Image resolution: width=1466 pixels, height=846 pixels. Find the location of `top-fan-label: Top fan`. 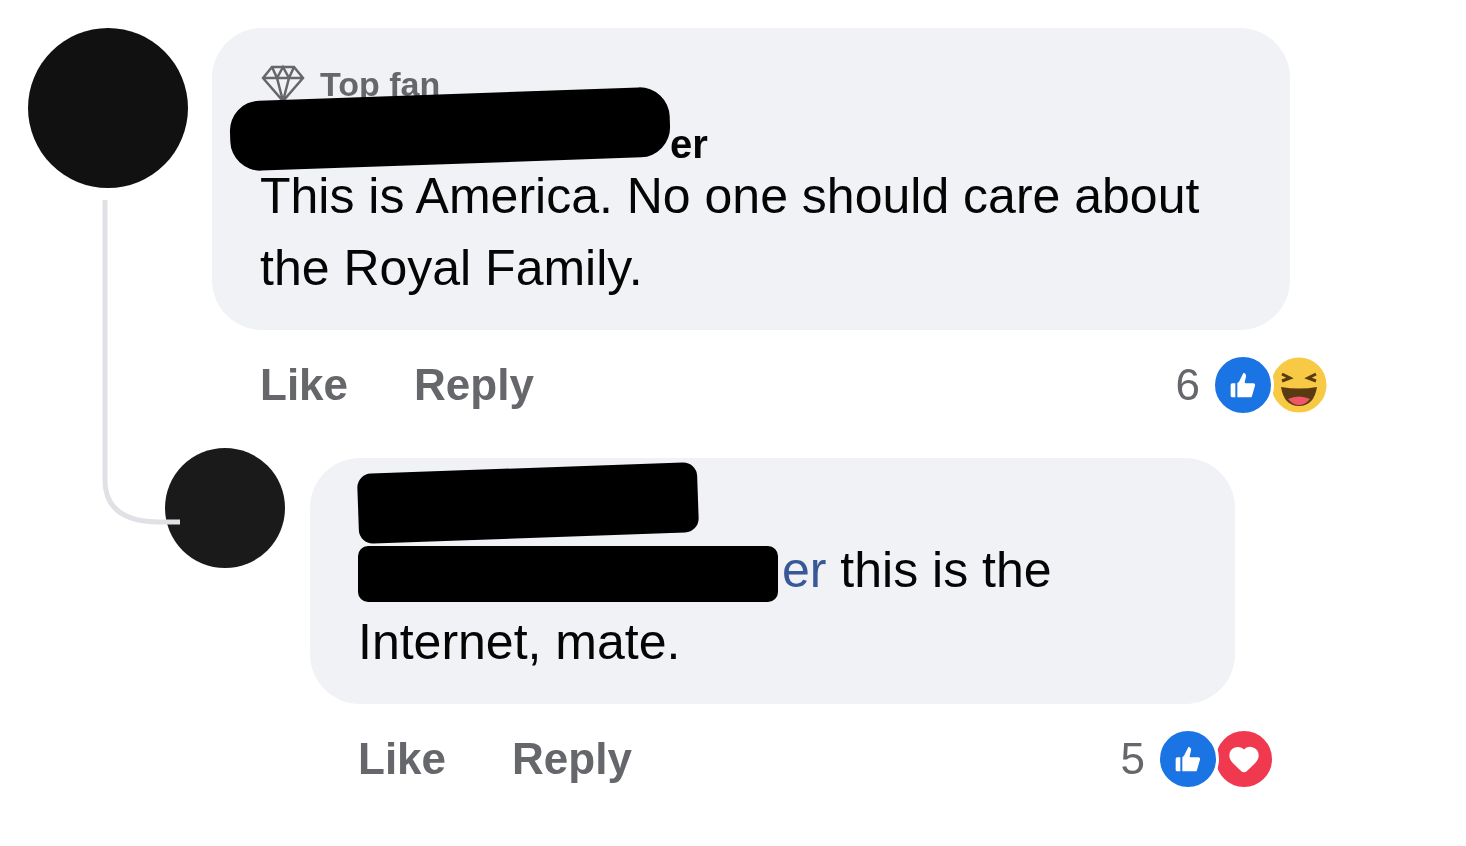

top-fan-label: Top fan is located at coordinates (380, 84).